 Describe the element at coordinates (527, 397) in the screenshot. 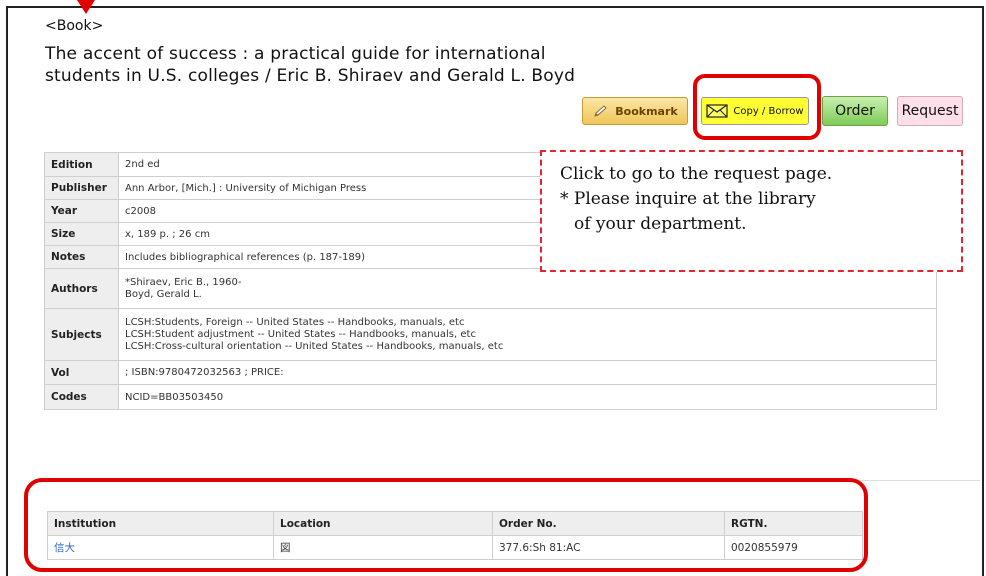

I see `detail-value: NCID=BB03503450` at that location.